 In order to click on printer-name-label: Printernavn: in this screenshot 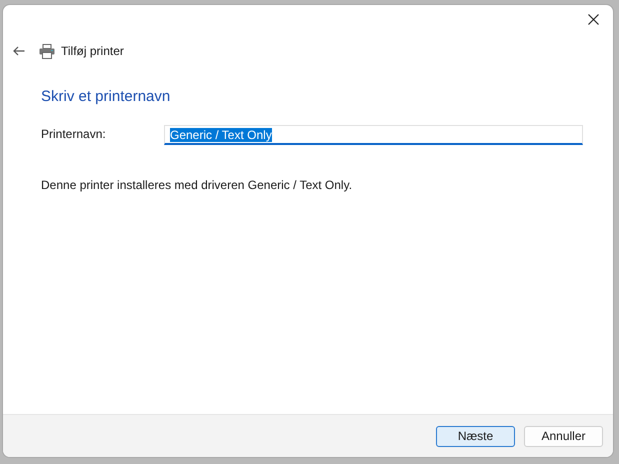, I will do `click(74, 133)`.